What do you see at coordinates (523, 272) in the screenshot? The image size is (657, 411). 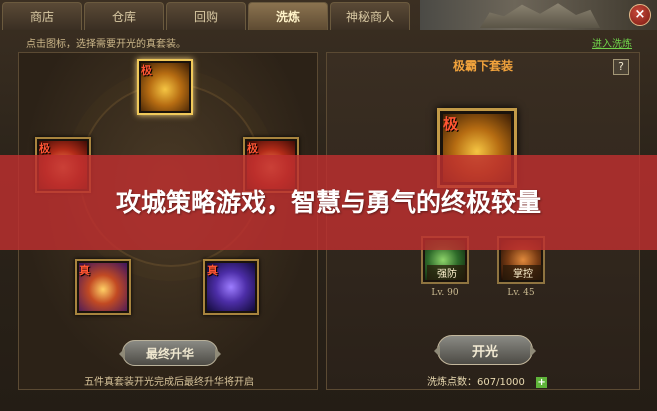 I see `attribute-label: 掌控` at bounding box center [523, 272].